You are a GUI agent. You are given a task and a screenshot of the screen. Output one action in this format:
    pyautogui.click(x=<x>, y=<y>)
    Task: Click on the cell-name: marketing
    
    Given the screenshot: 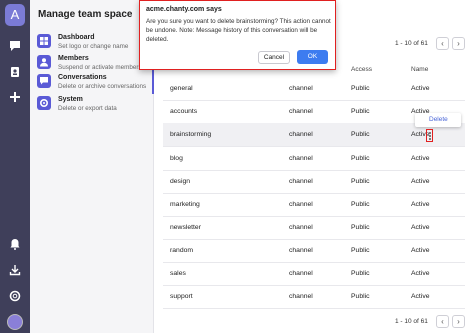 What is the action you would take?
    pyautogui.click(x=185, y=204)
    